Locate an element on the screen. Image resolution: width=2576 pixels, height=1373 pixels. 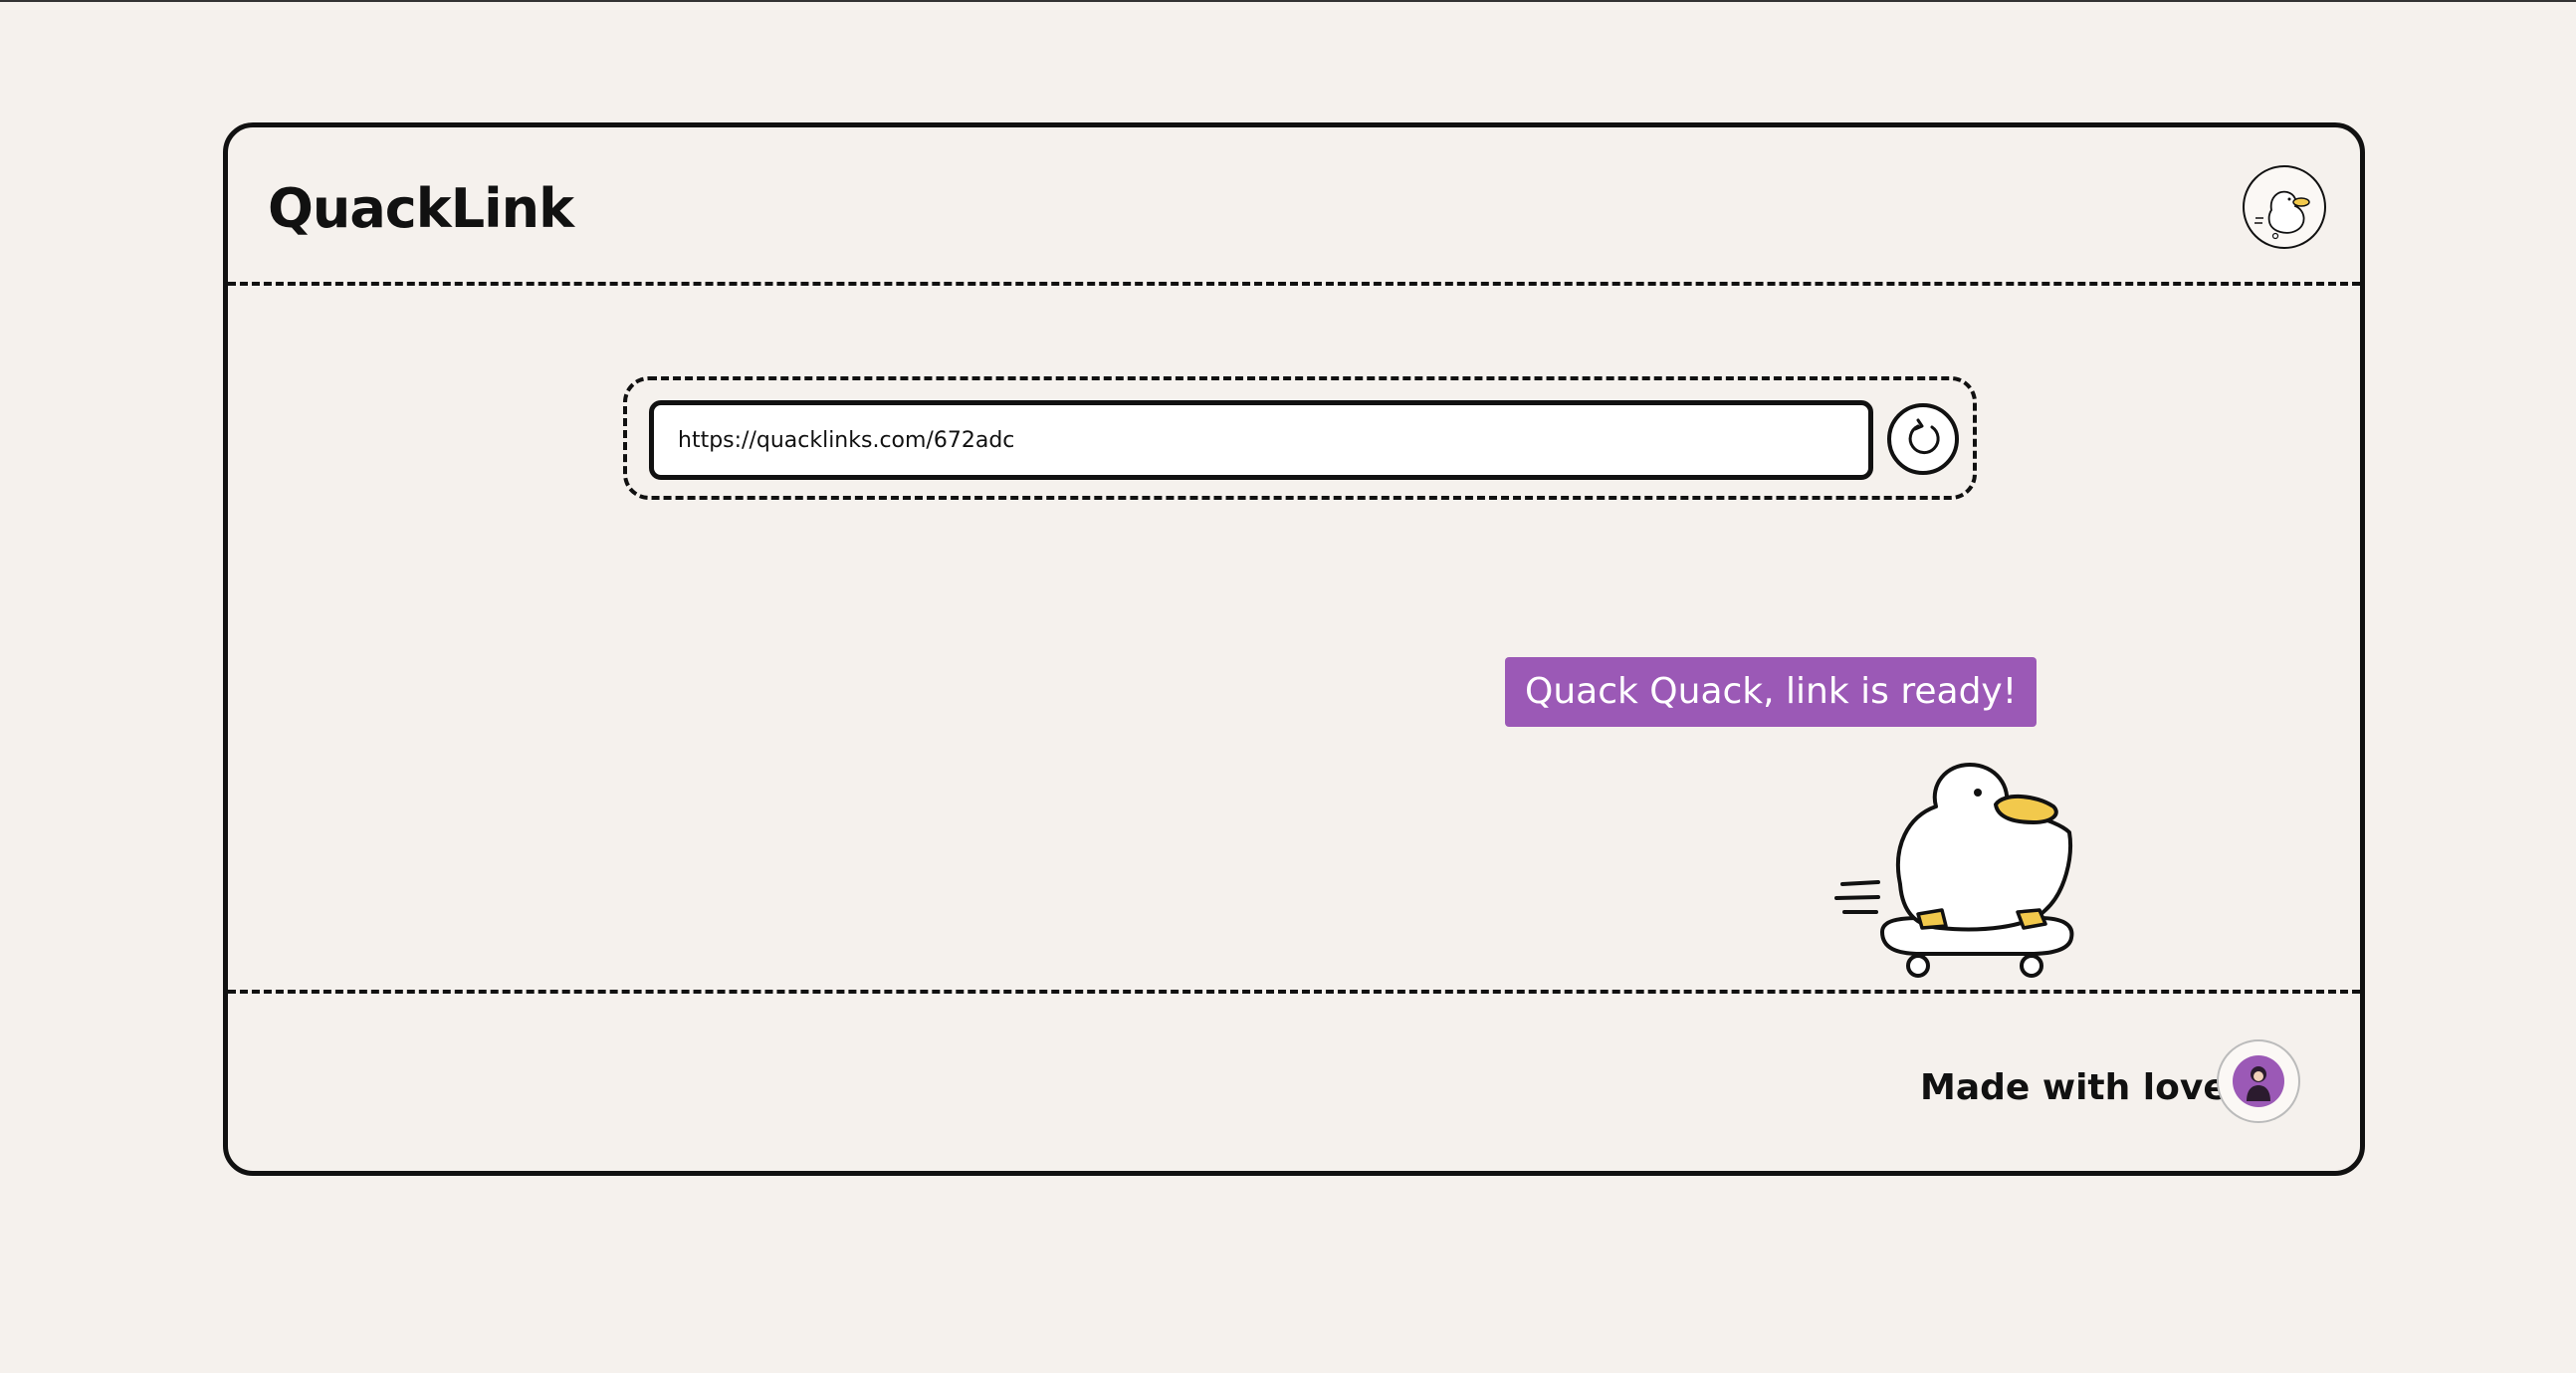
author-avatar is located at coordinates (2258, 1081).